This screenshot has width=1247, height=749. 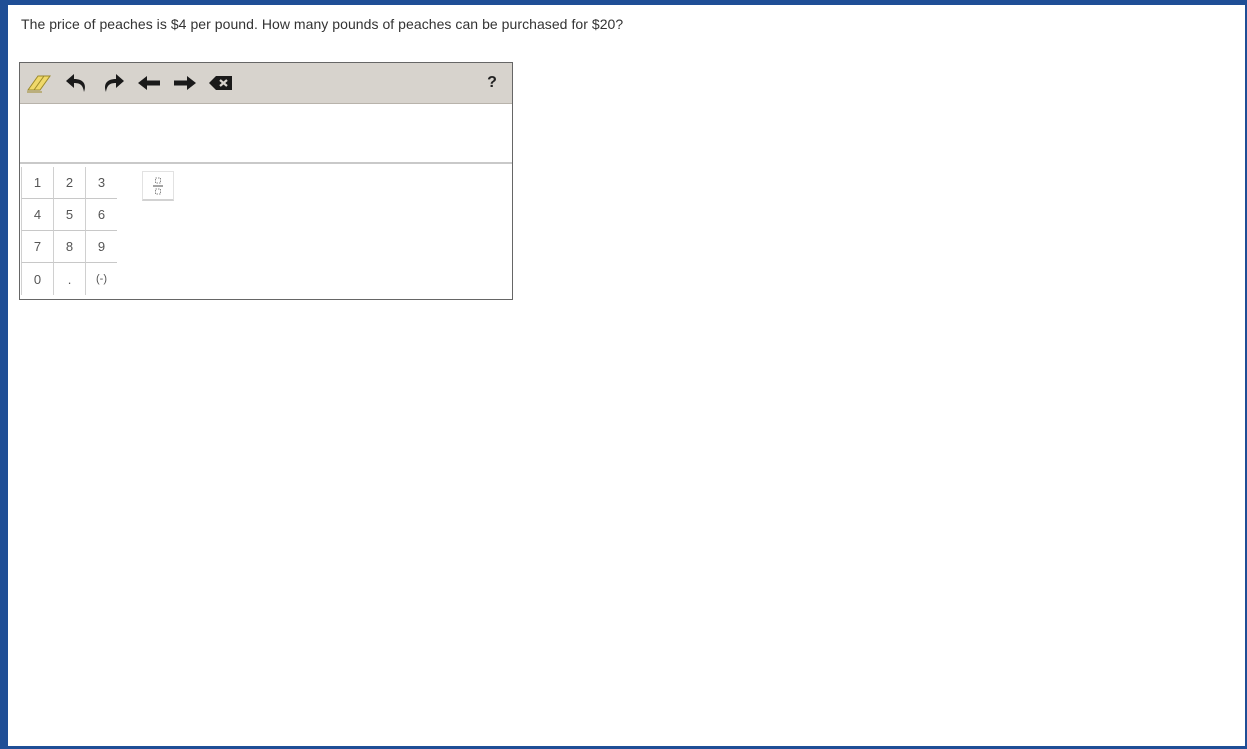 I want to click on key-5: 5, so click(x=69, y=215).